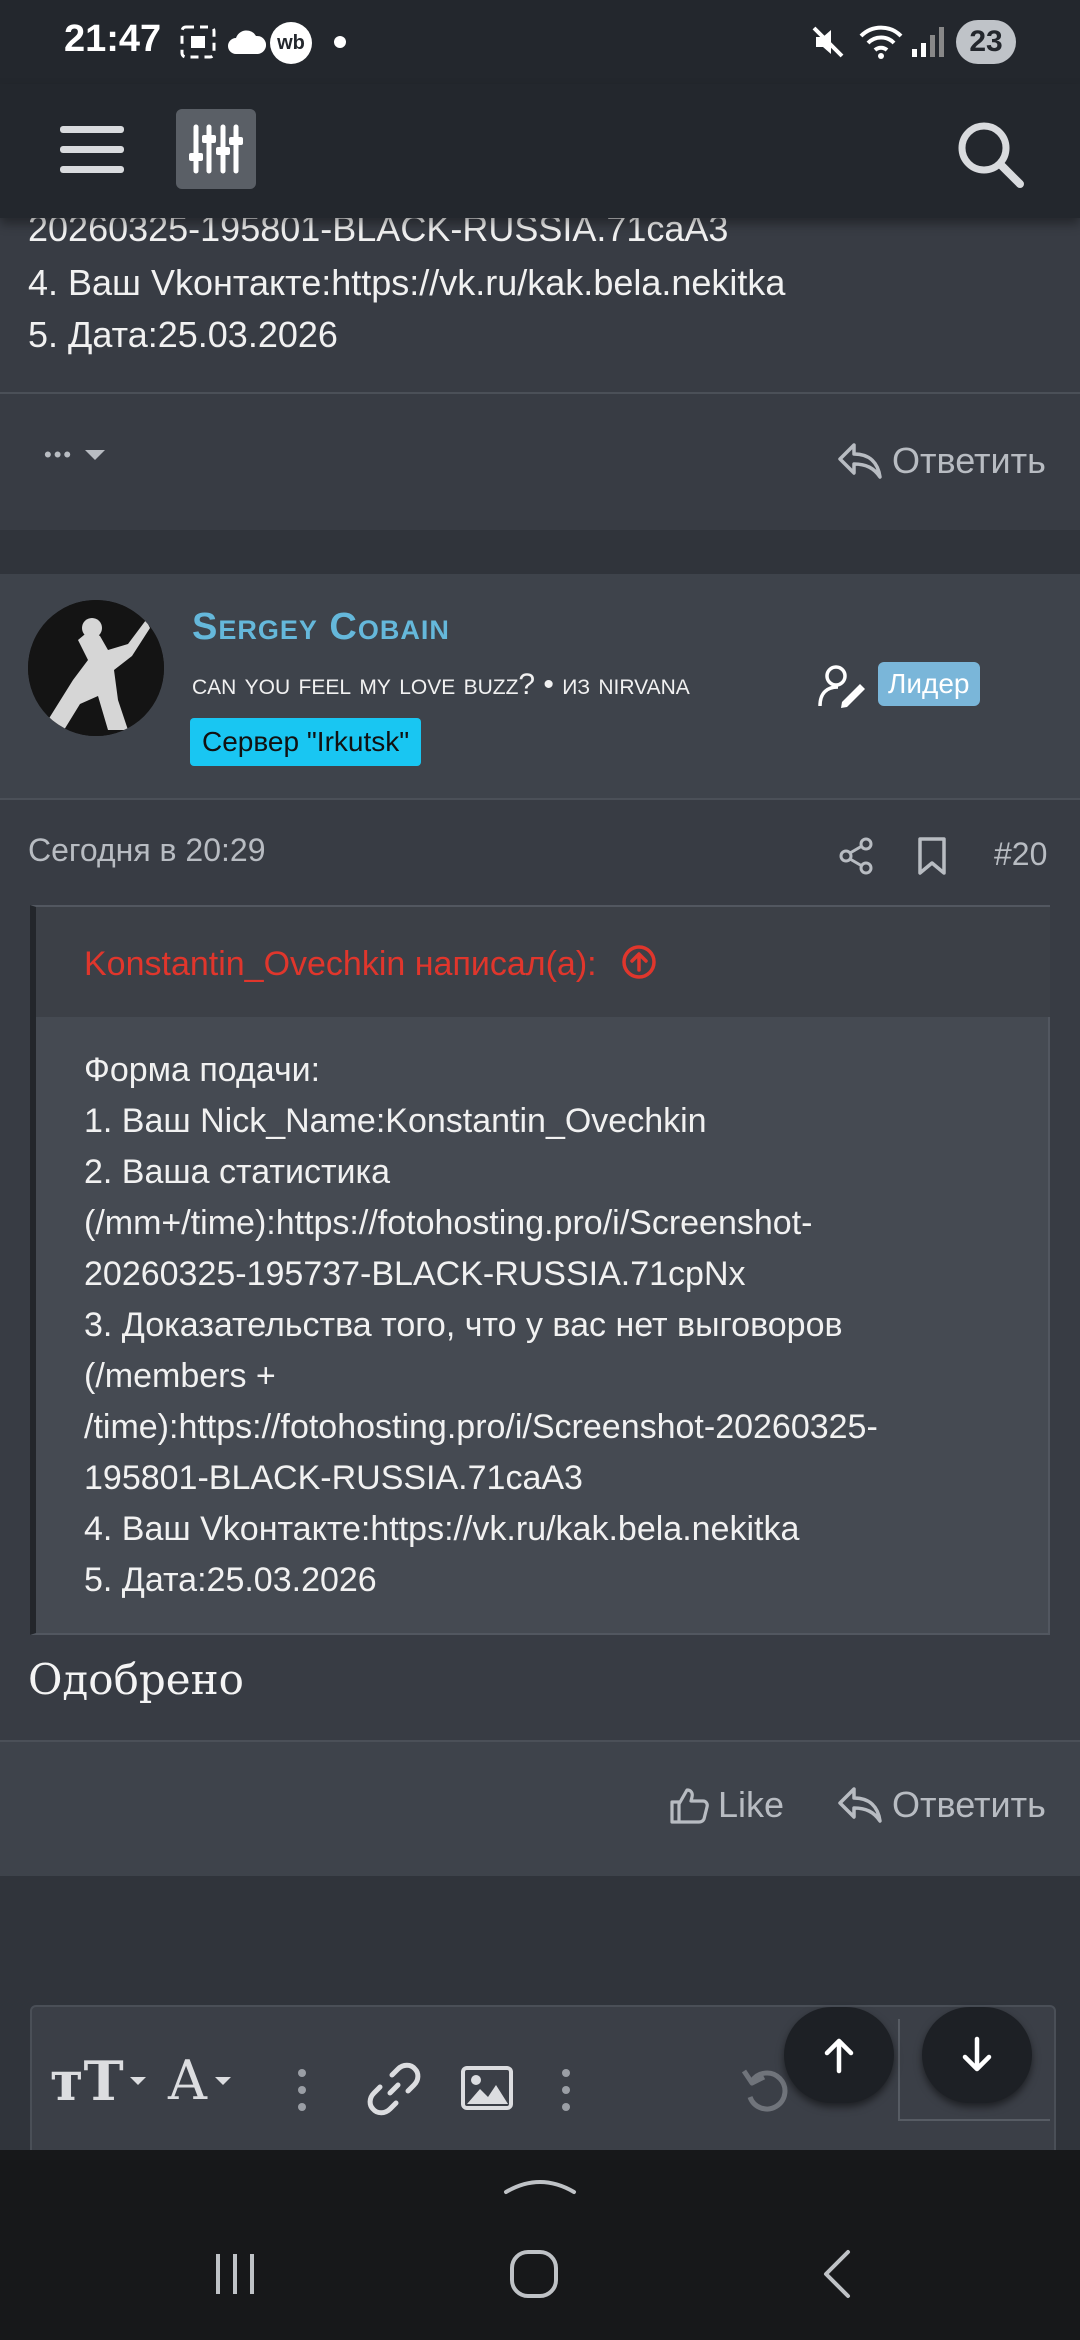  I want to click on quote-line: 195801-BLACK-RUSSIA.71caA3, so click(333, 1478).